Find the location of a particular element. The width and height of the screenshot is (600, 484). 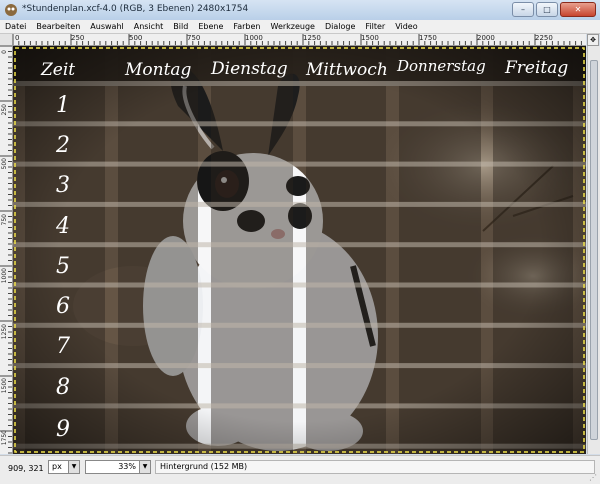

menu-item-filter: Filter is located at coordinates (375, 26).